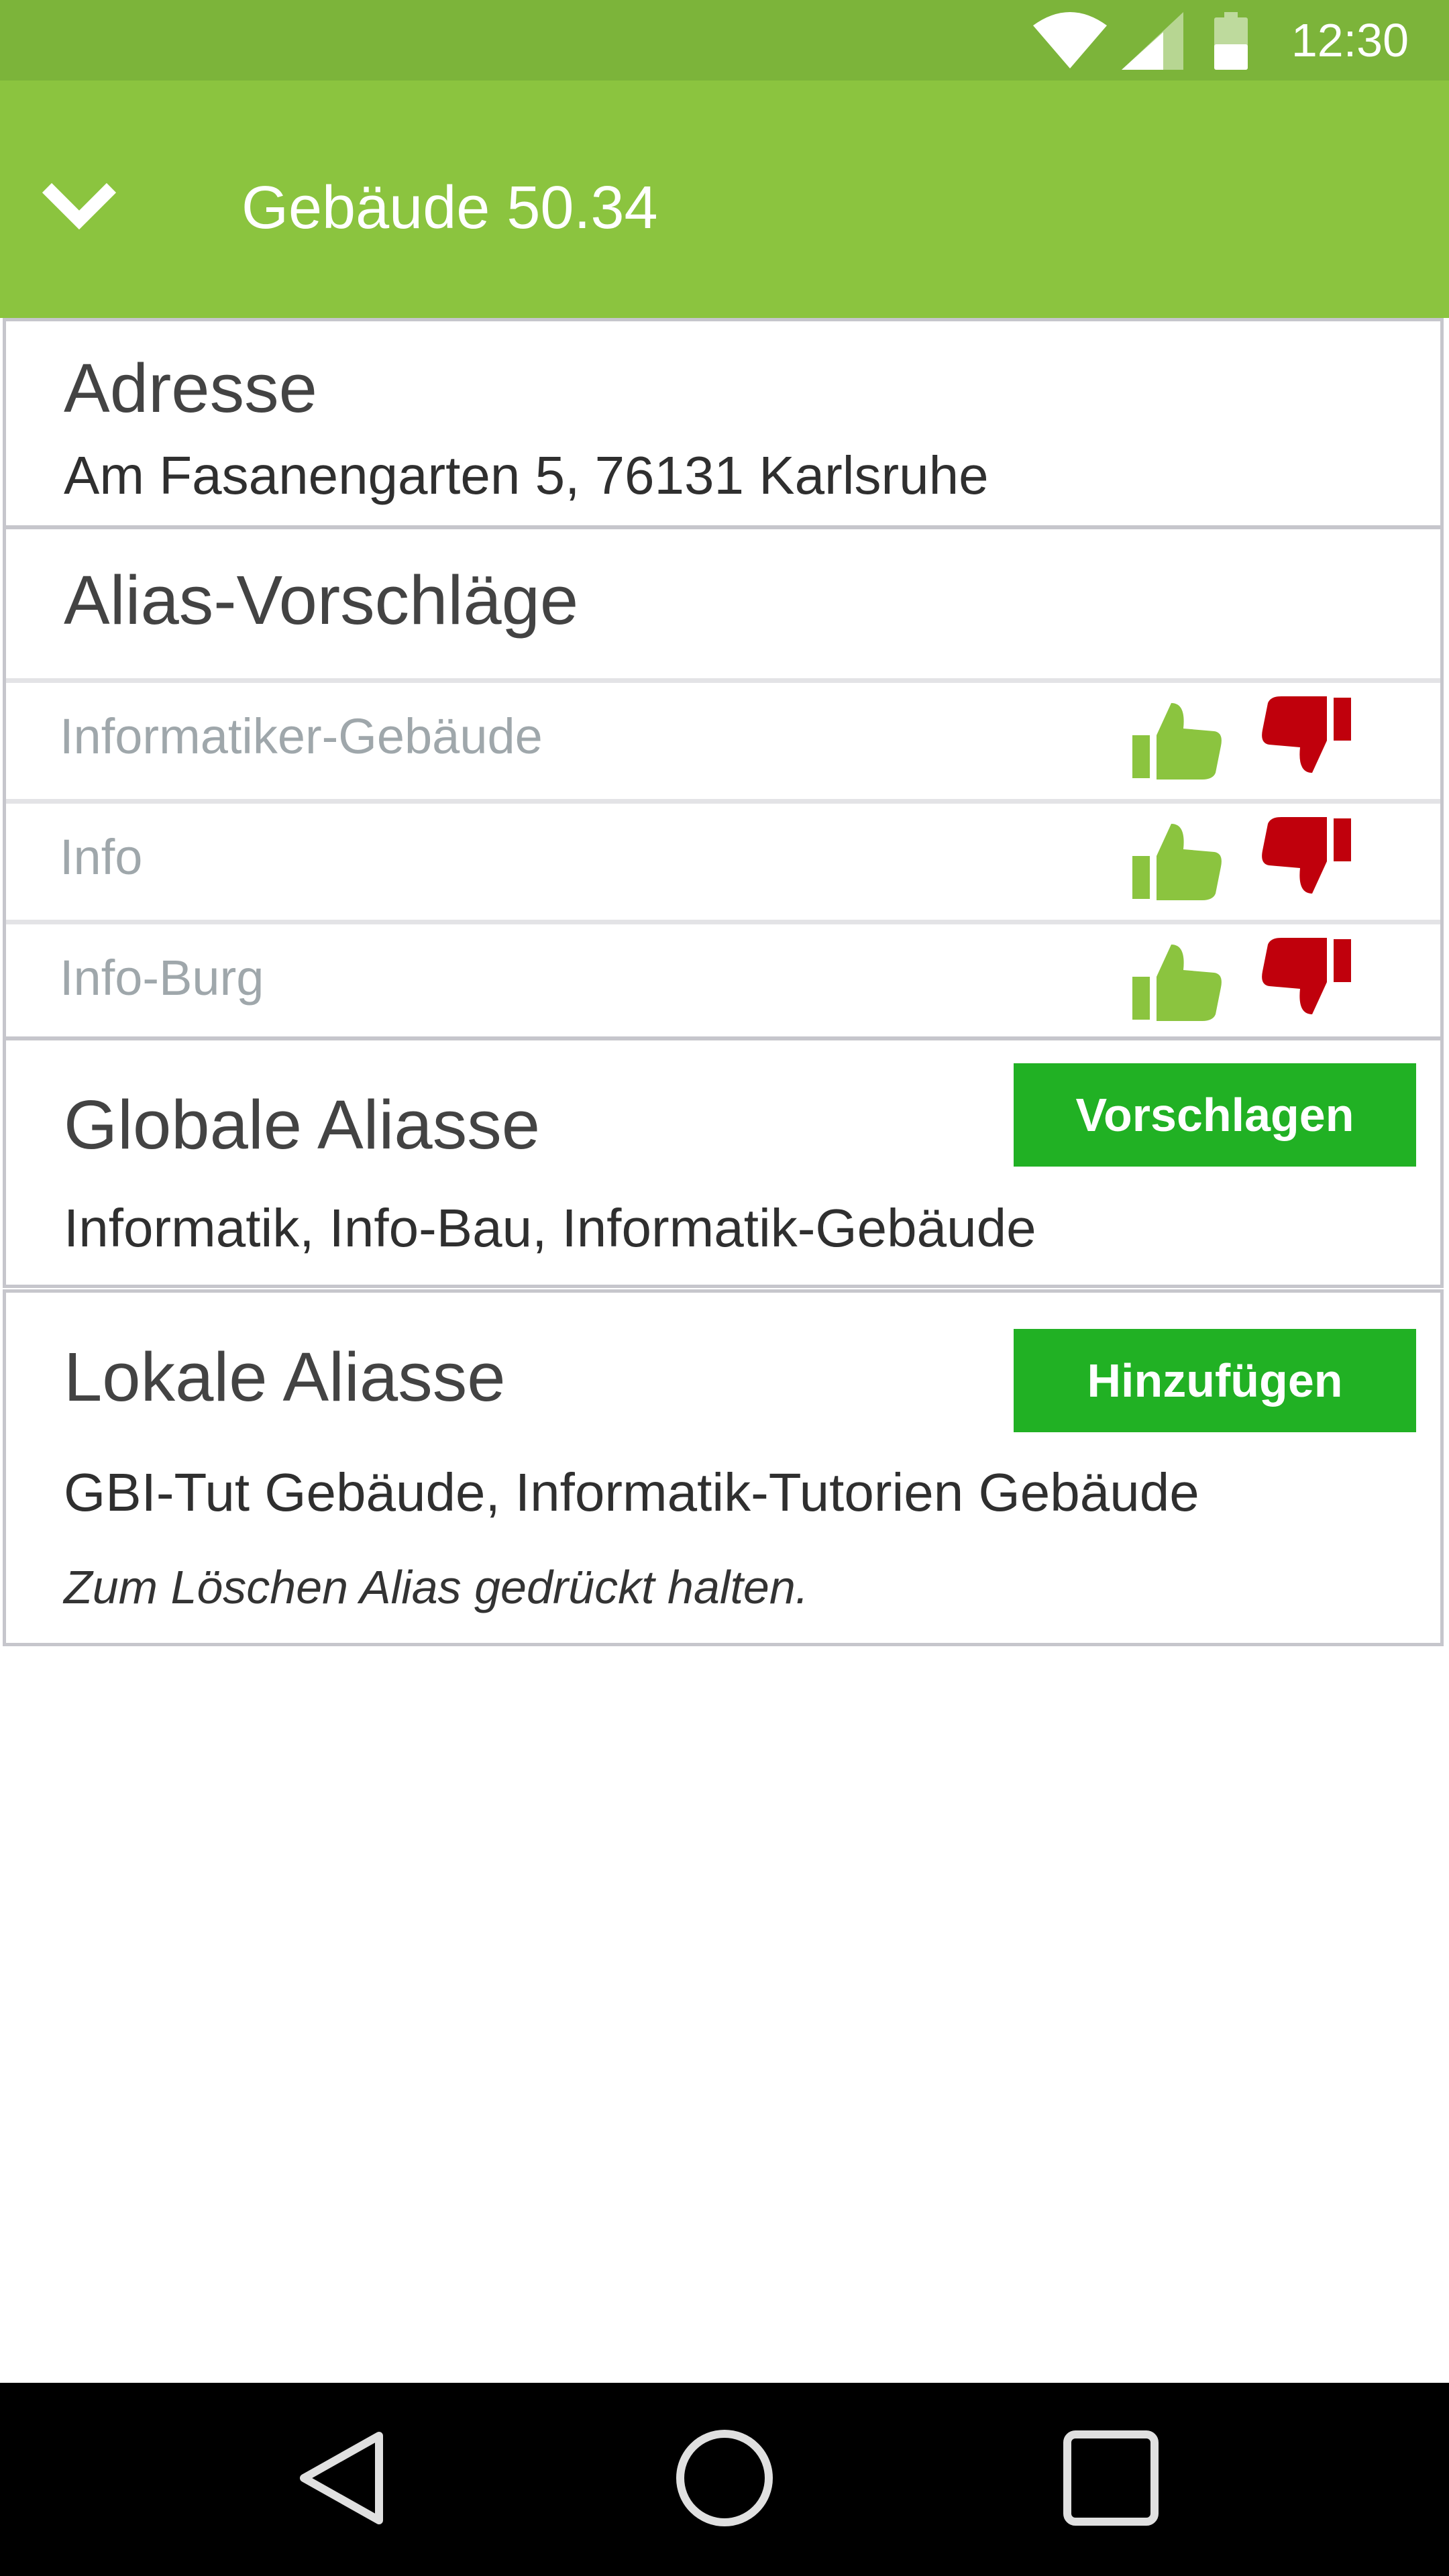 Image resolution: width=1449 pixels, height=2576 pixels. What do you see at coordinates (723, 735) in the screenshot?
I see `list-item: Informatiker-Gebäude` at bounding box center [723, 735].